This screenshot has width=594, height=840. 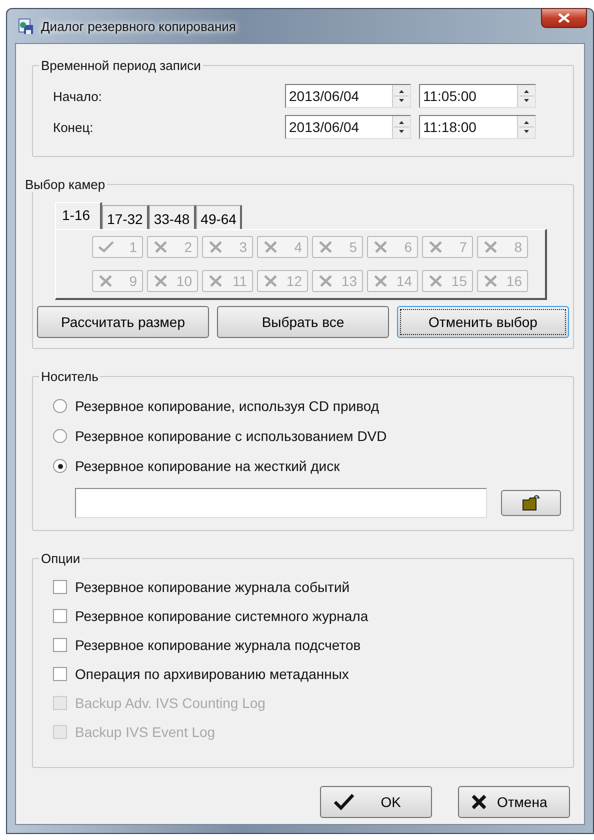 I want to click on checkbox-label: Резервное копирование системного журнала, so click(x=221, y=616).